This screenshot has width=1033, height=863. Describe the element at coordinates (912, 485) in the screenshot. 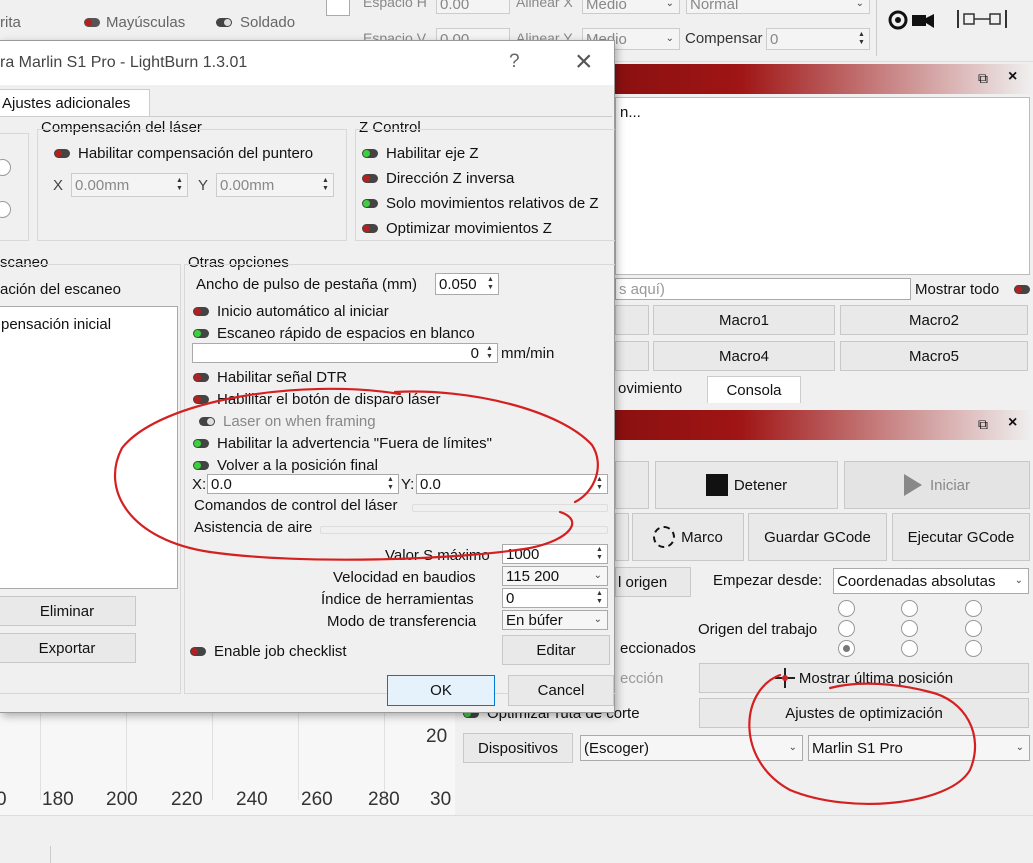

I see `play-icon` at that location.